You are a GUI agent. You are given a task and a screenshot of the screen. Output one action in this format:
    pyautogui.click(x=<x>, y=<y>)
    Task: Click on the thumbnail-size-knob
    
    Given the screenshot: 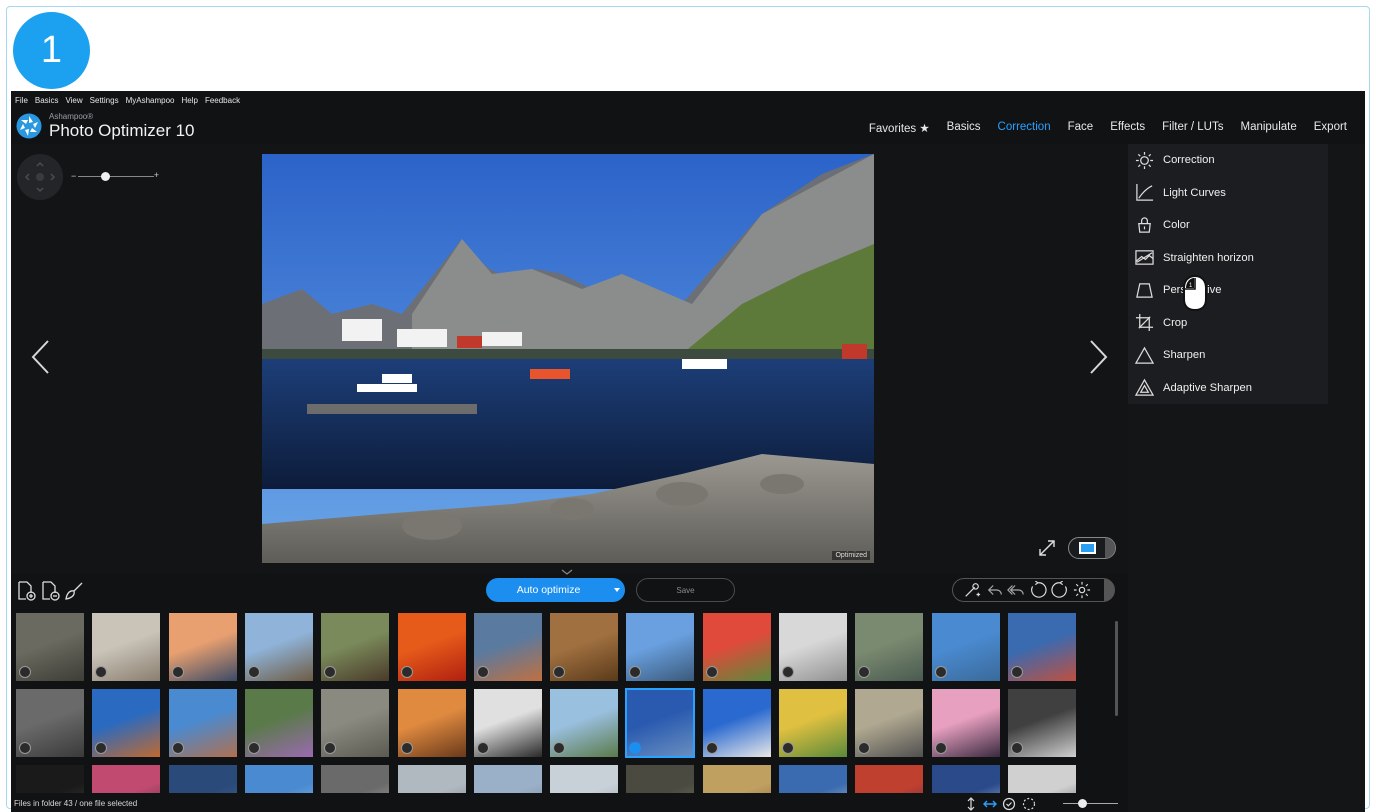 What is the action you would take?
    pyautogui.click(x=1082, y=803)
    